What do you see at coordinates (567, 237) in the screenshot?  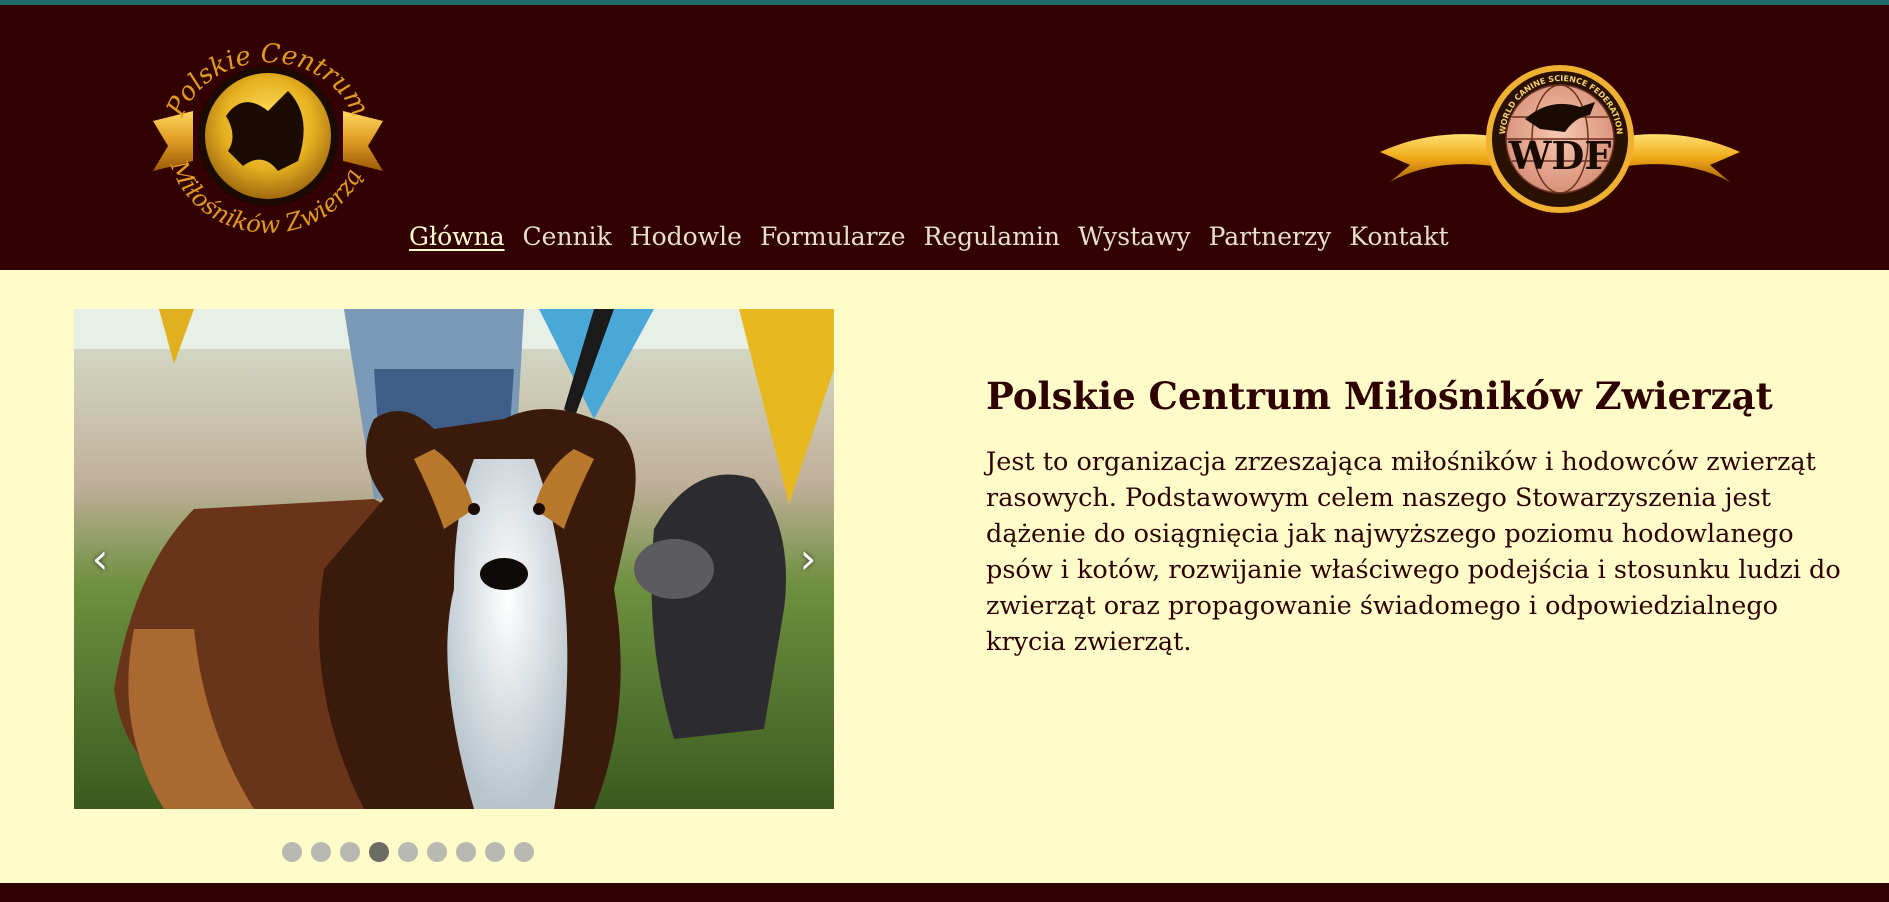 I see `nav-item-cennik: Cennik` at bounding box center [567, 237].